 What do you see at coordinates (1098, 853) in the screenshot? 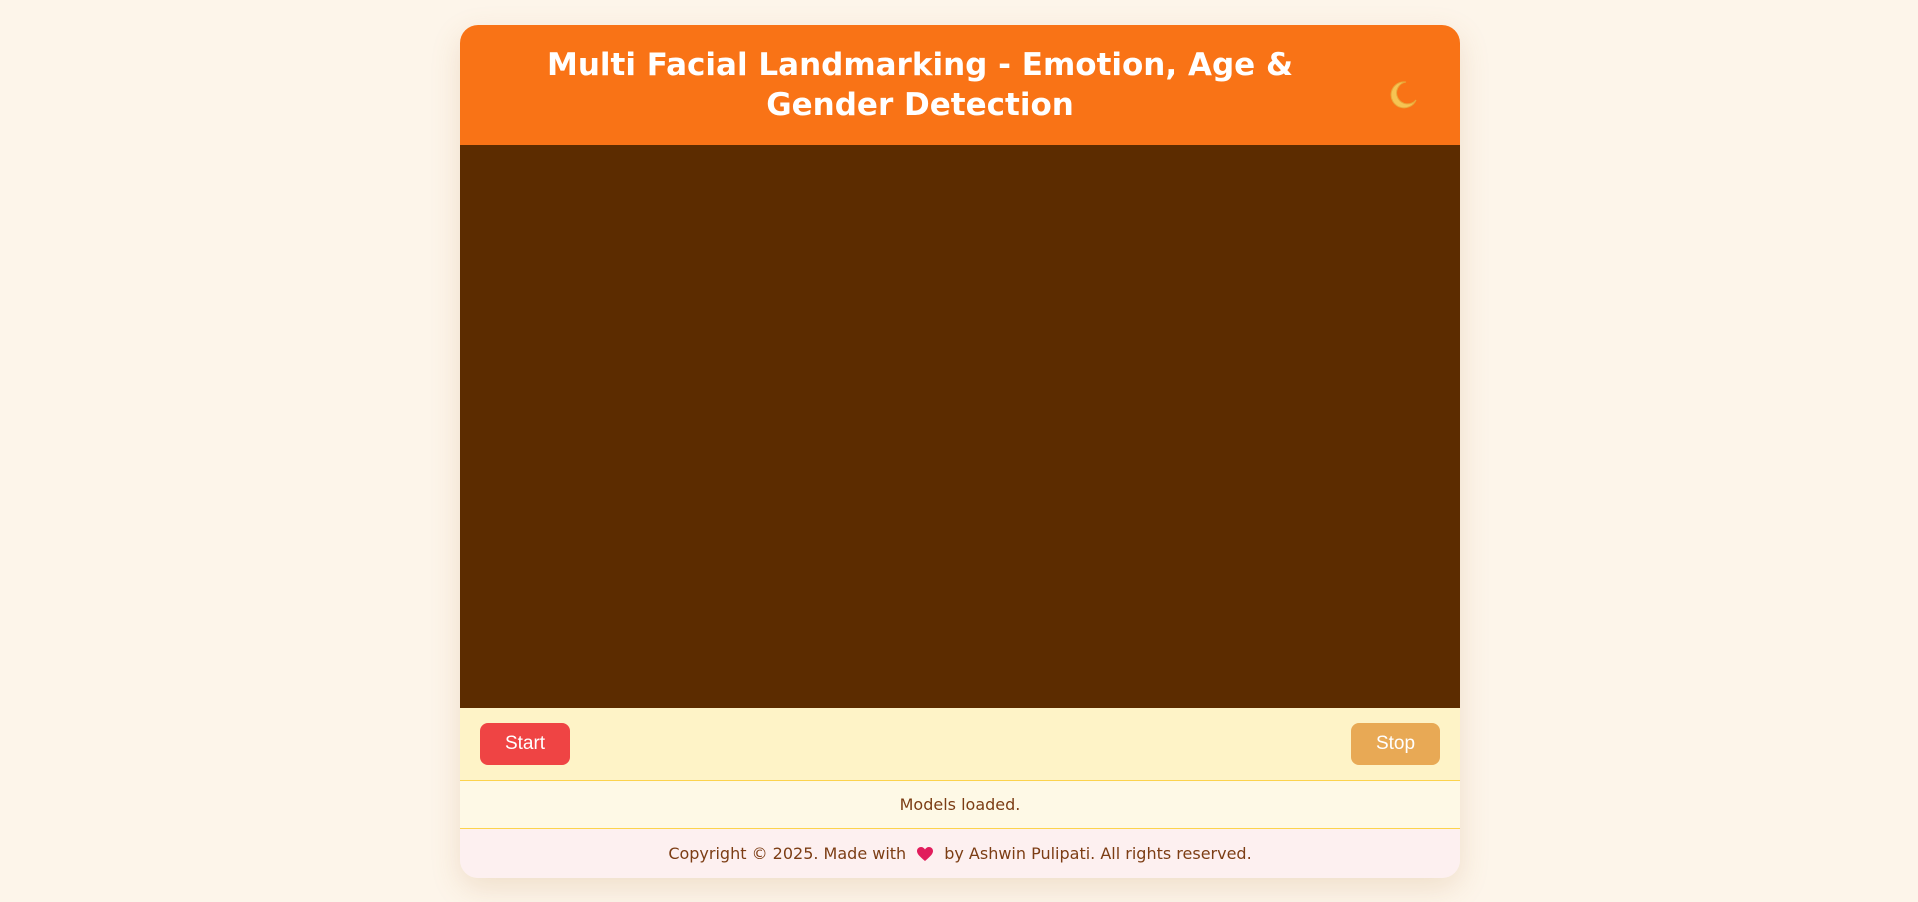
I see `footer-author-text: by Ashwin Pulipati. All rights reserved.` at bounding box center [1098, 853].